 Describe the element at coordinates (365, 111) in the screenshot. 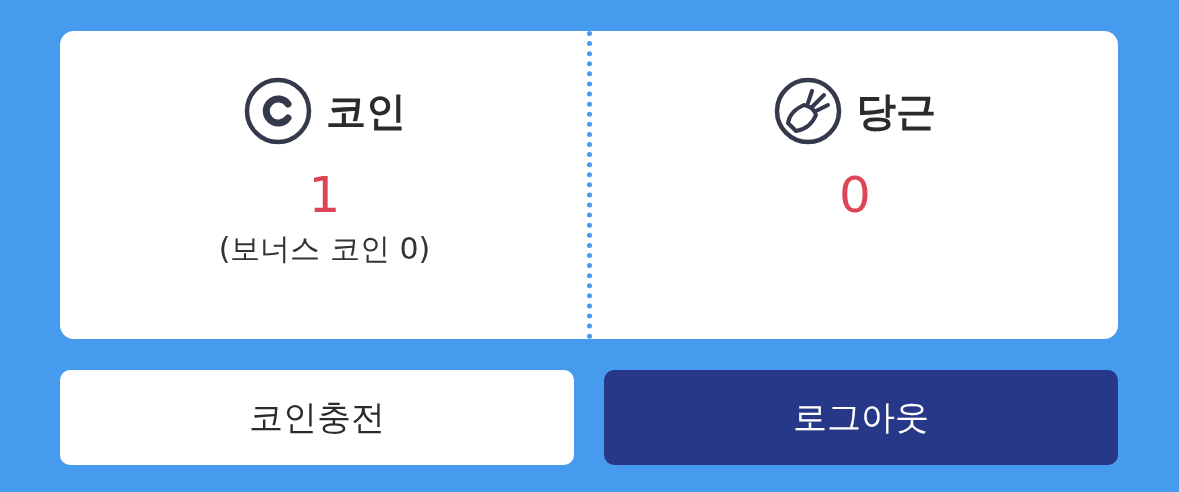

I see `panel-title: 코인` at that location.